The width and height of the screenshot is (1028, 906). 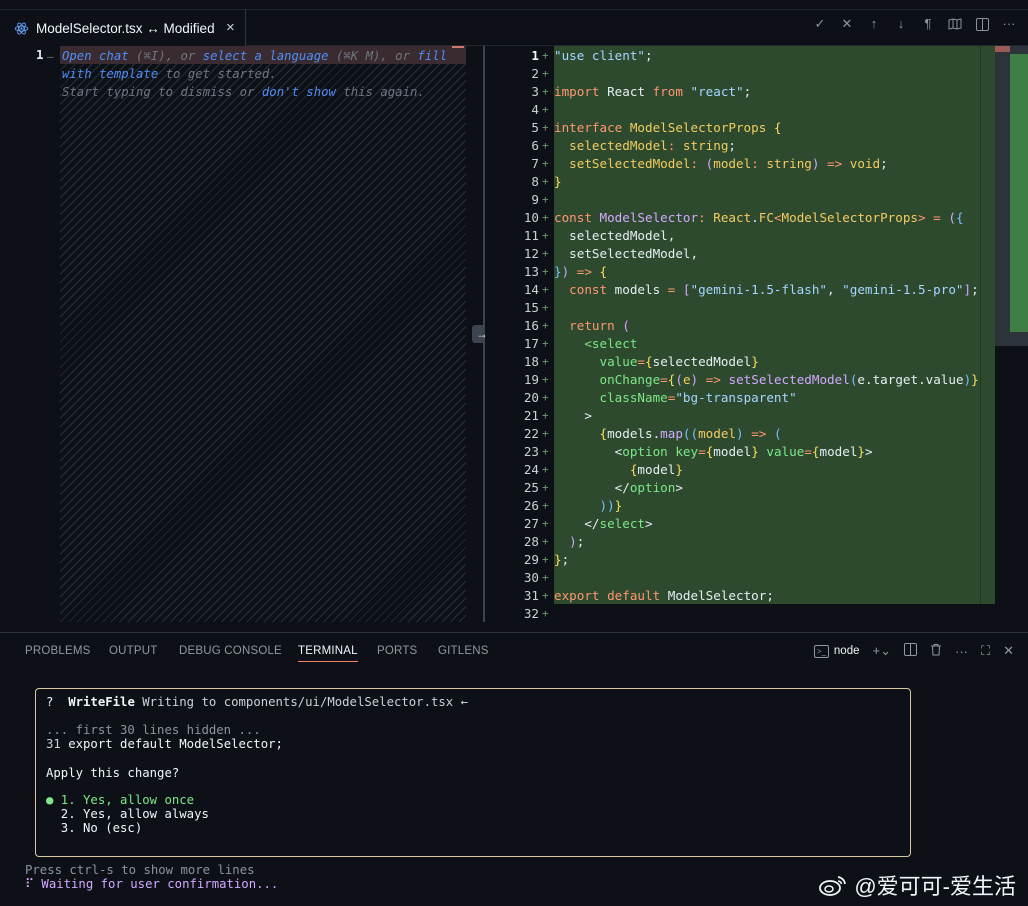 I want to click on tab-ports: PORTS, so click(x=397, y=651).